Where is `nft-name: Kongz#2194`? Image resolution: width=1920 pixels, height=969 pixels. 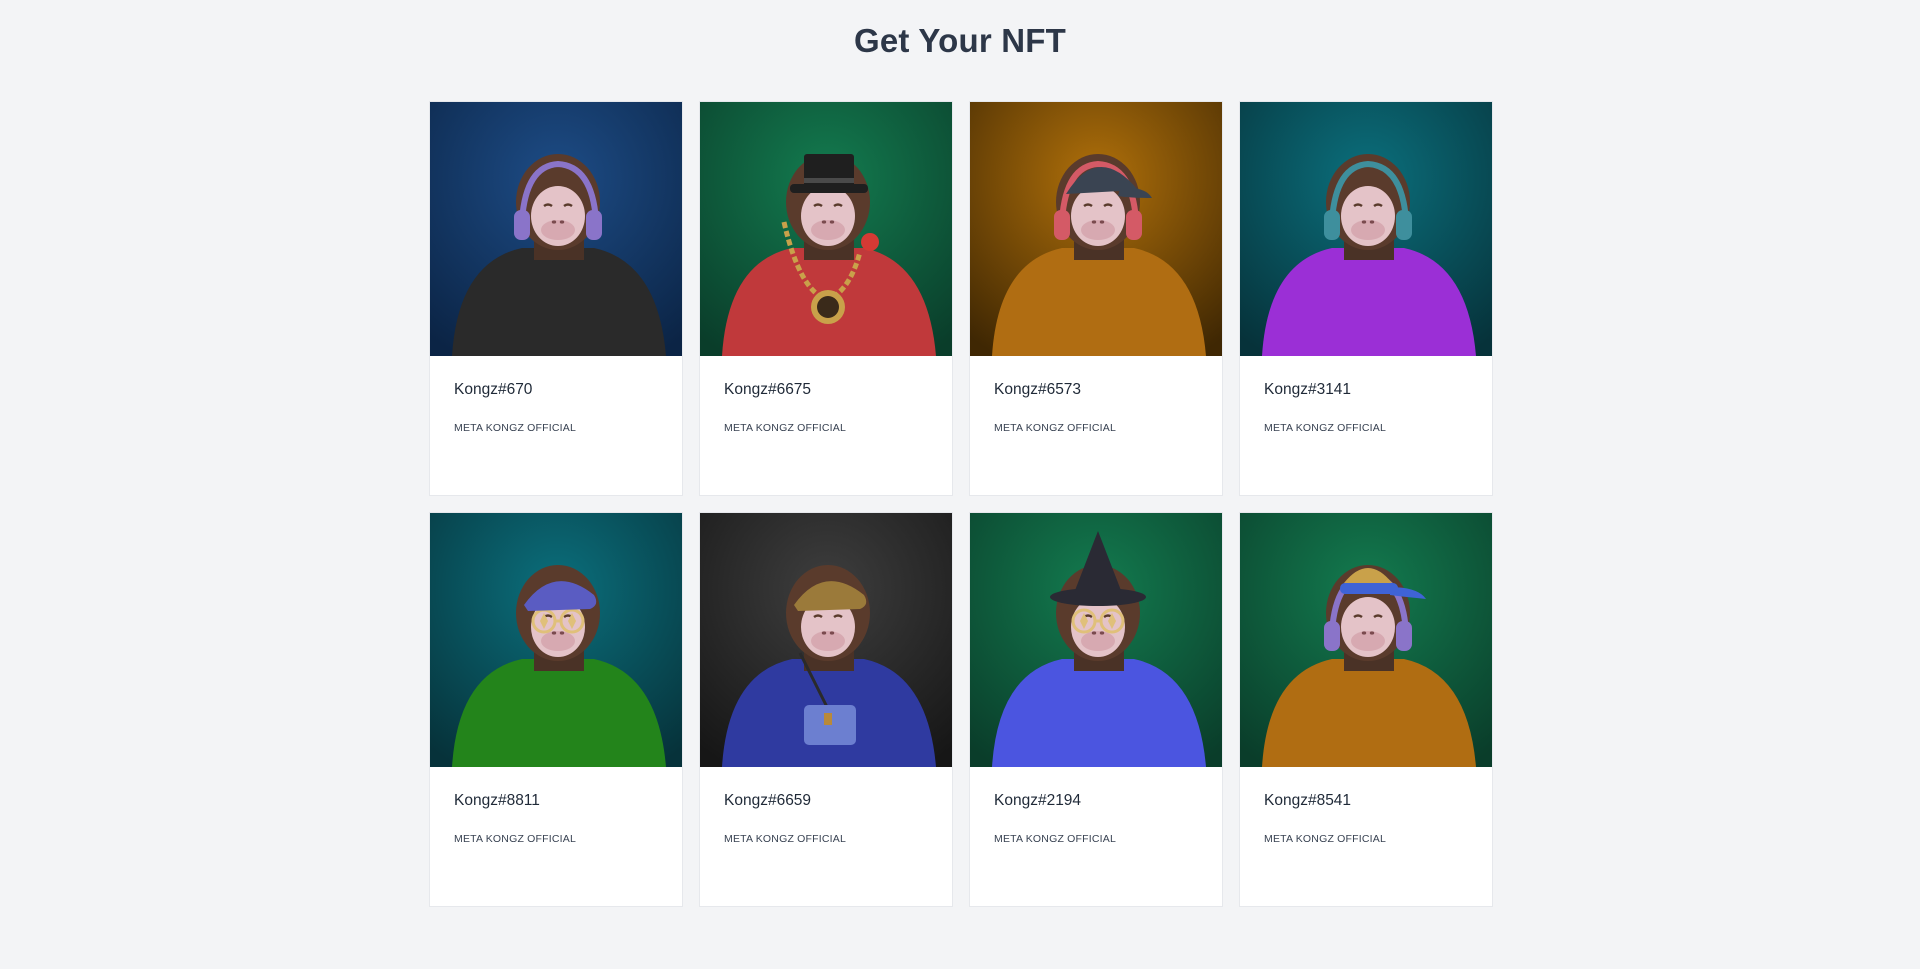
nft-name: Kongz#2194 is located at coordinates (1038, 800).